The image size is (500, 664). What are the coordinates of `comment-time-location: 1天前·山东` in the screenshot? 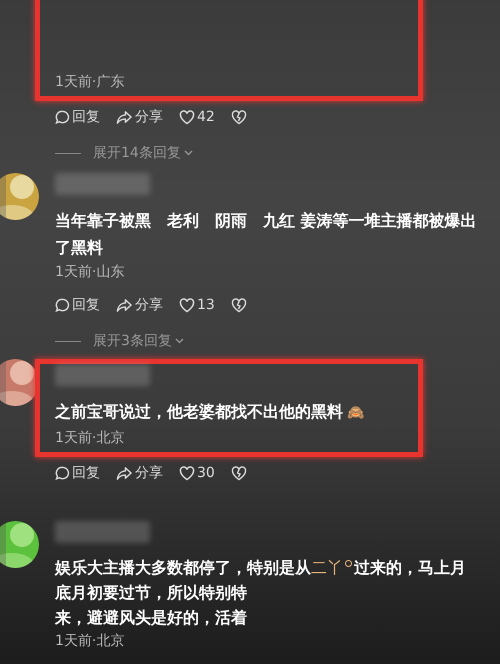 It's located at (89, 272).